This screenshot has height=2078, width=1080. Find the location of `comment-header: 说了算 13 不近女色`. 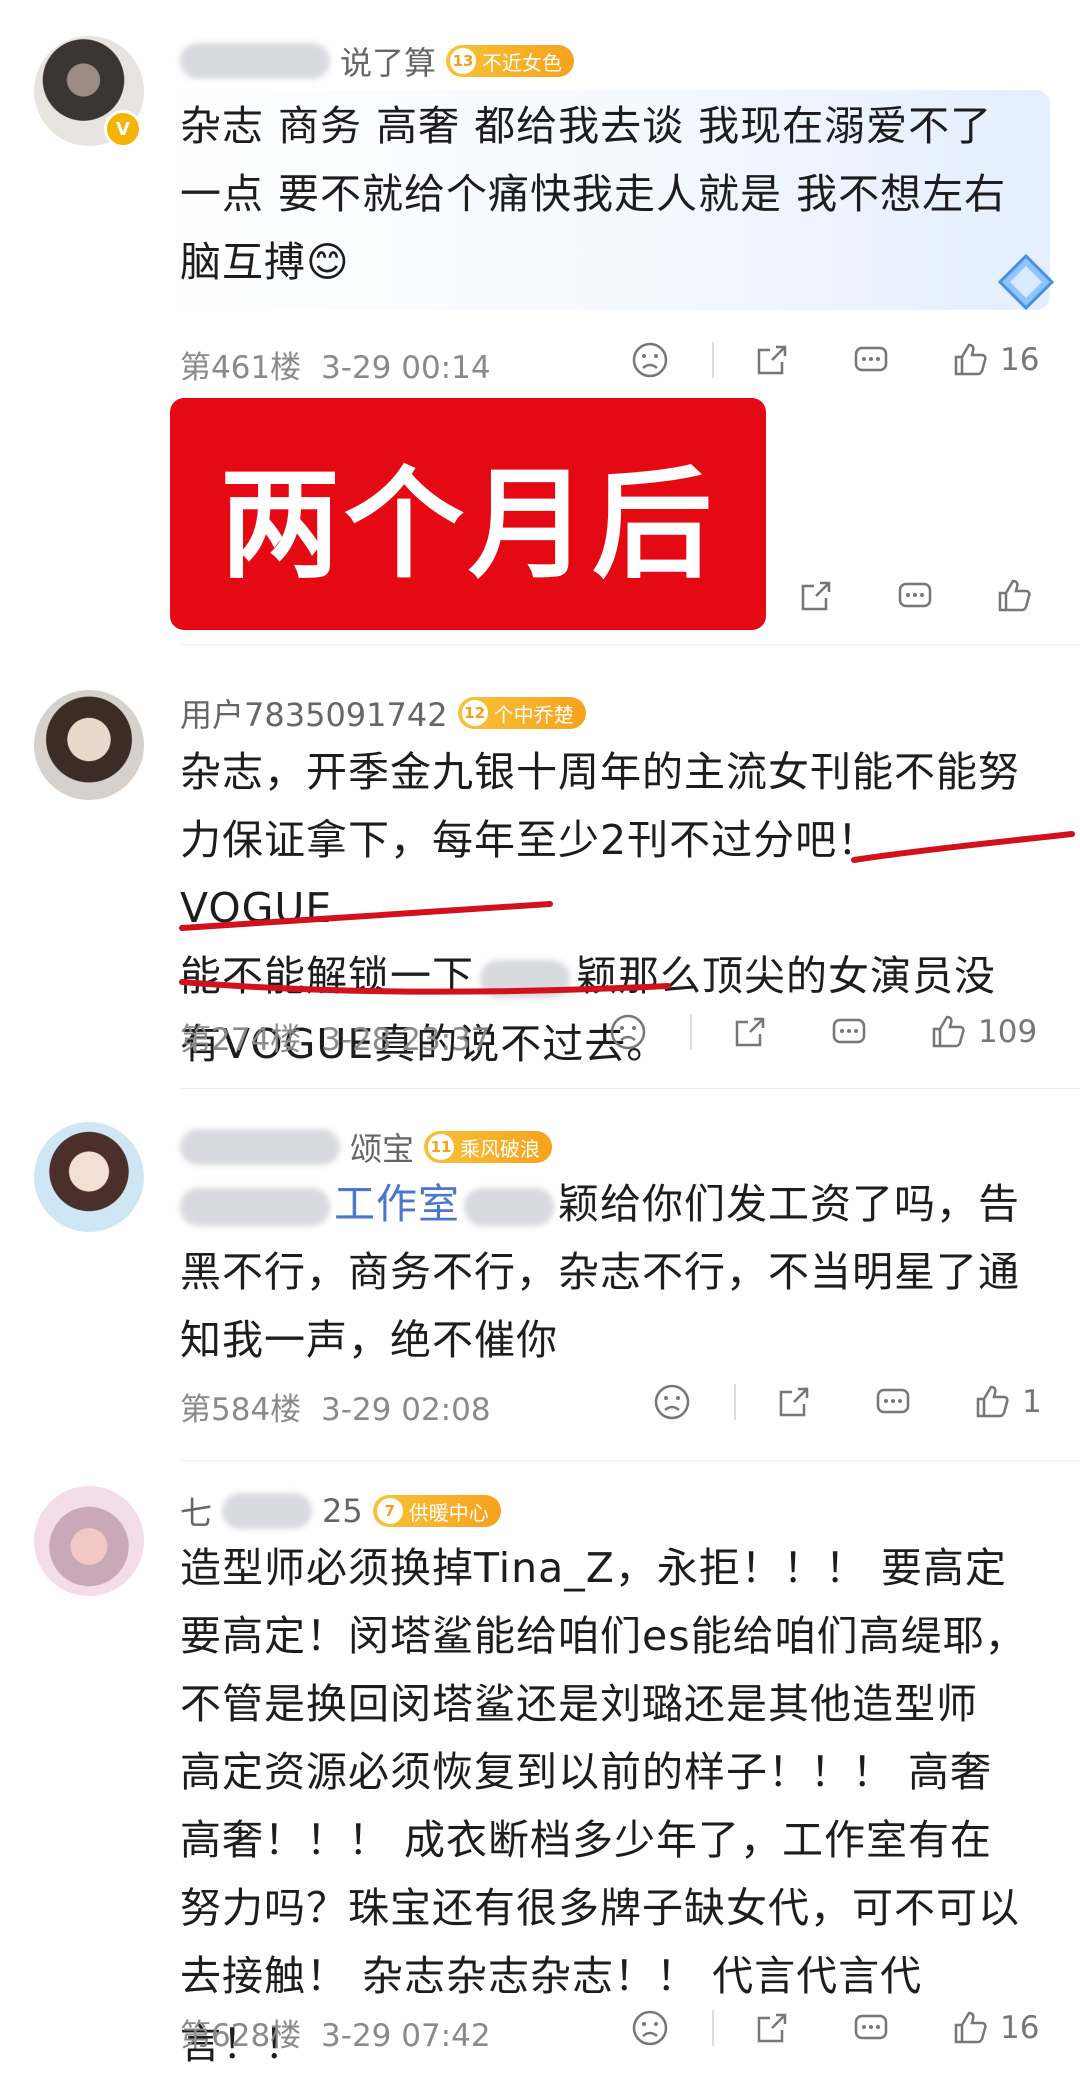

comment-header: 说了算 13 不近女色 is located at coordinates (377, 61).